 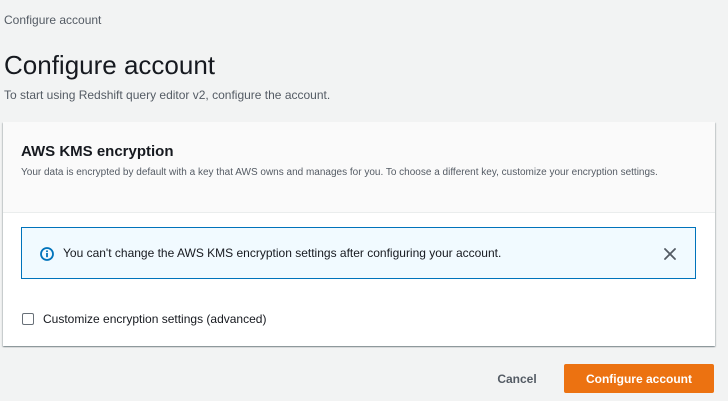 I want to click on page-title: Configure account, so click(x=110, y=65).